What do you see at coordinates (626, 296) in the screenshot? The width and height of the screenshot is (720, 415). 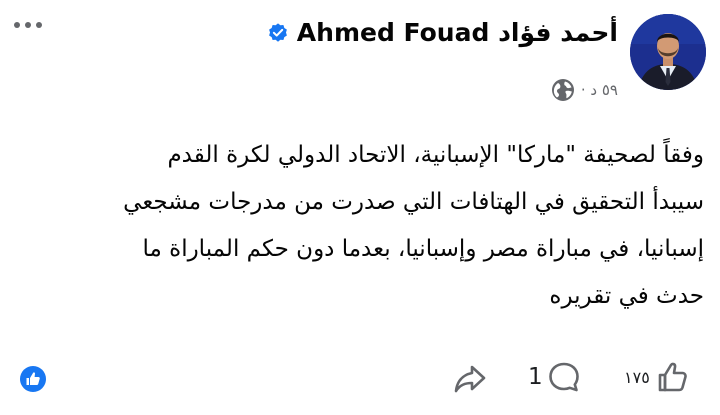 I see `post-text-line: حدث في تقريره` at bounding box center [626, 296].